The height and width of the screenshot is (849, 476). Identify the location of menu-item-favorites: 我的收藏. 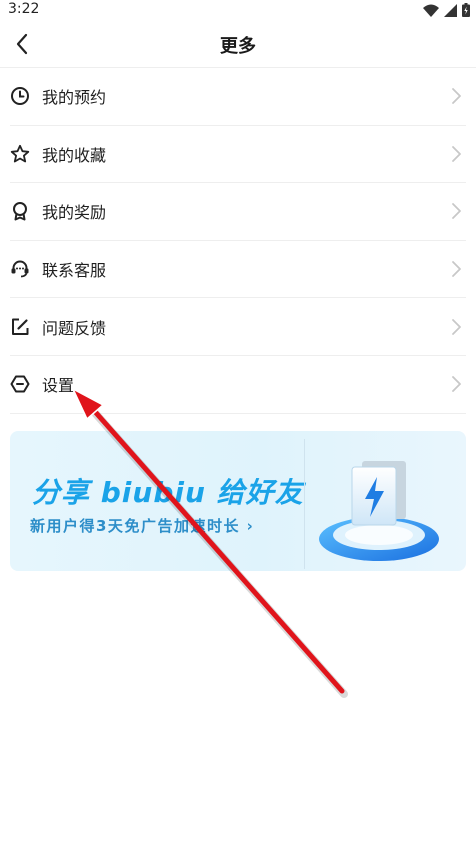
(238, 155).